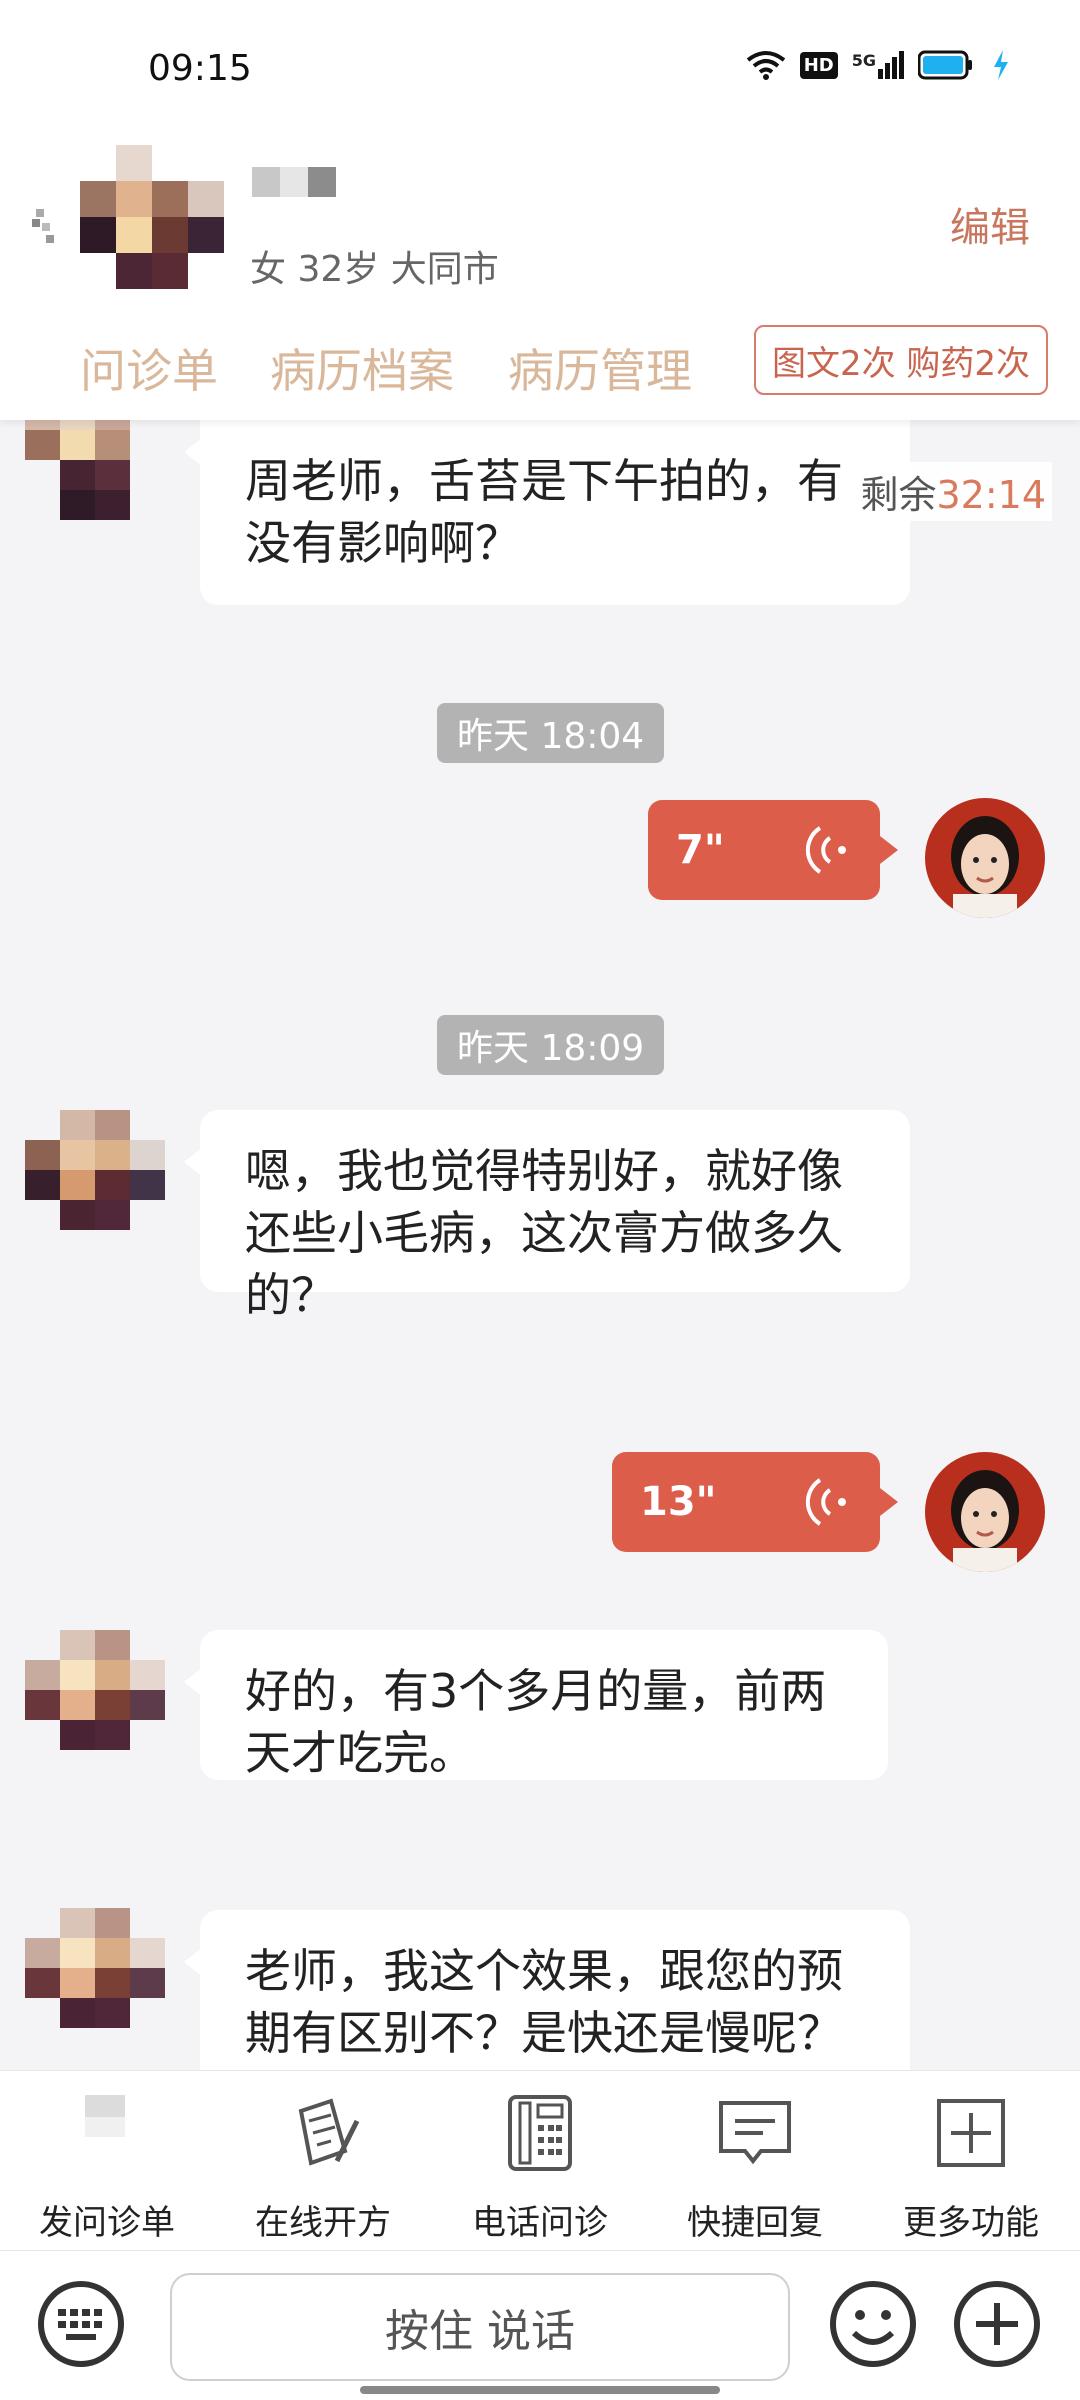 The width and height of the screenshot is (1080, 2400). I want to click on online-prescription-button: 在线开方, so click(323, 2167).